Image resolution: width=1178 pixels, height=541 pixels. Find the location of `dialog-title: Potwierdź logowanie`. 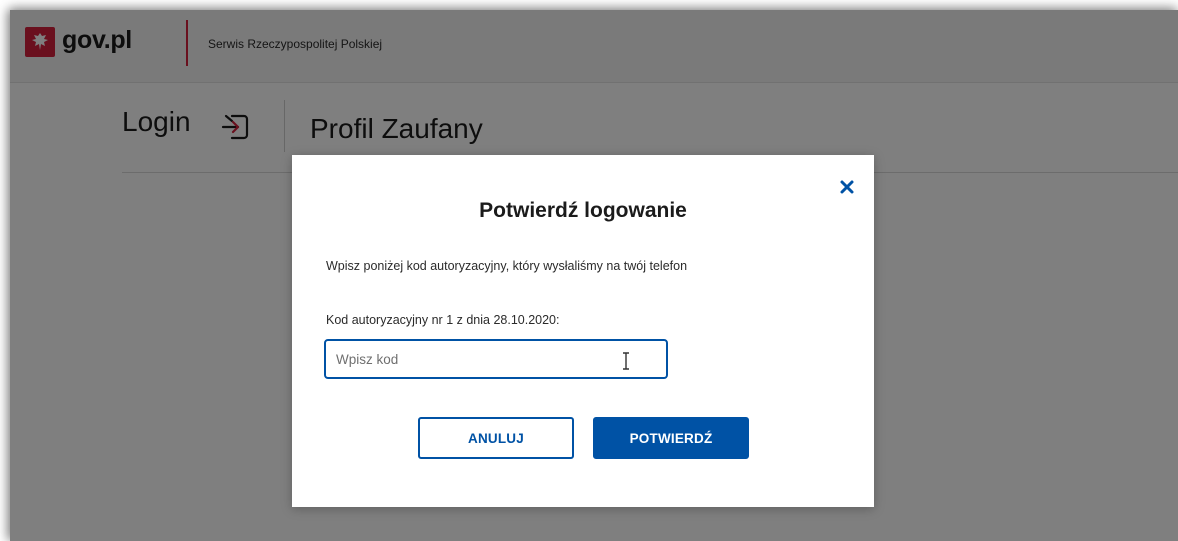

dialog-title: Potwierdź logowanie is located at coordinates (583, 210).